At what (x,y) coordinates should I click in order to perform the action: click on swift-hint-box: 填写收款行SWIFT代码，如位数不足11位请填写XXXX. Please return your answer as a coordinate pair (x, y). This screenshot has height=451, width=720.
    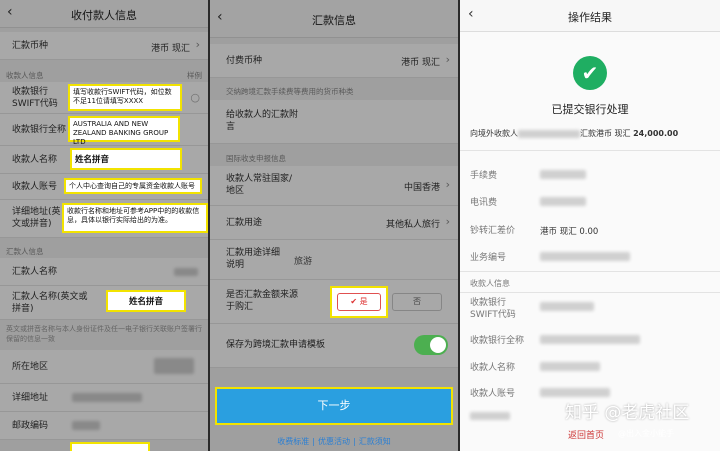
    Looking at the image, I should click on (125, 97).